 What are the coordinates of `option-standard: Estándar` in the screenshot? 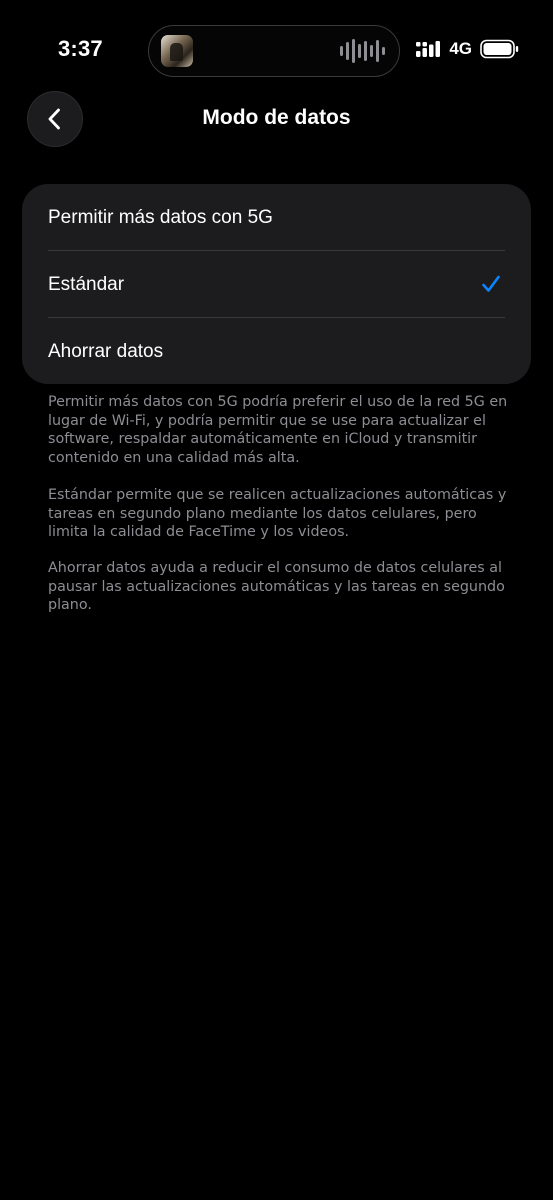 It's located at (276, 284).